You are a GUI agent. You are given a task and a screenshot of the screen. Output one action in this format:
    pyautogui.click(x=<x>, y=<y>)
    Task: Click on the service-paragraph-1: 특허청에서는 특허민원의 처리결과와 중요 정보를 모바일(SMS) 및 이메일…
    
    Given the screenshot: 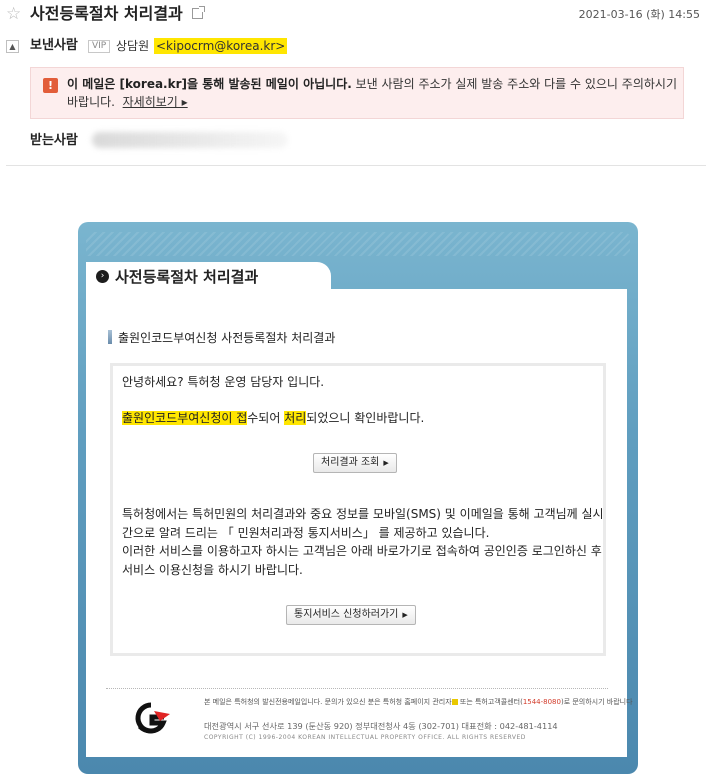 What is the action you would take?
    pyautogui.click(x=363, y=523)
    